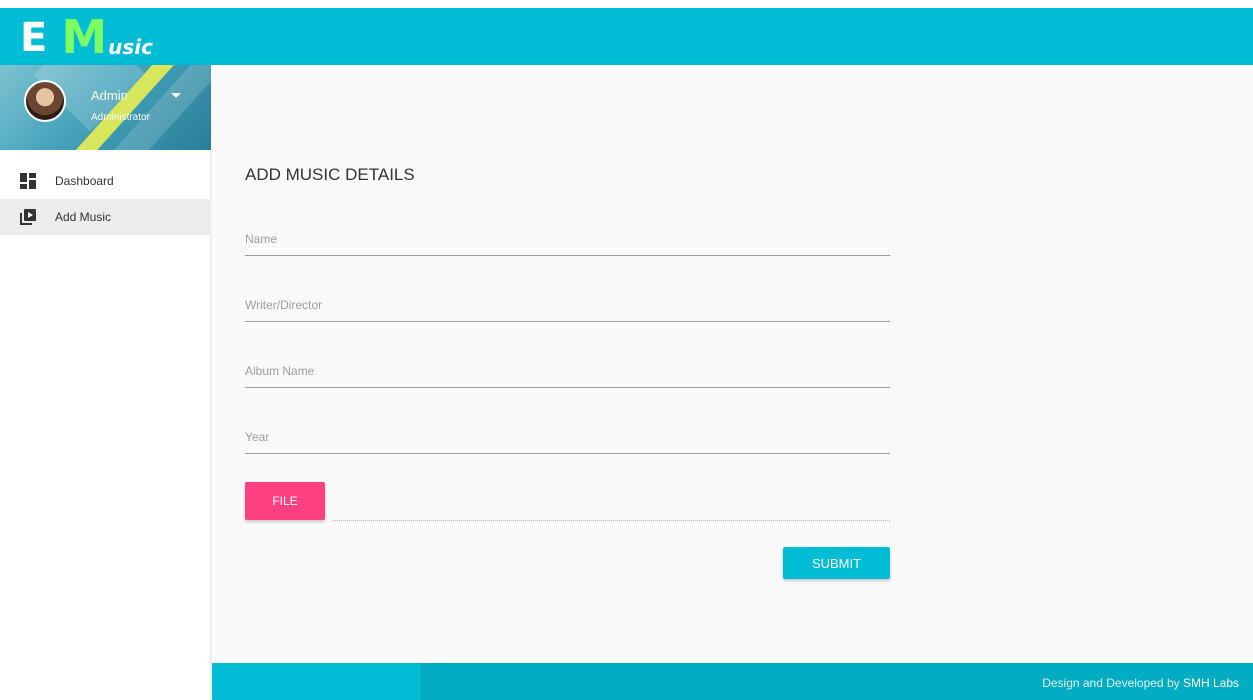  I want to click on logo-letter-e: E, so click(34, 38).